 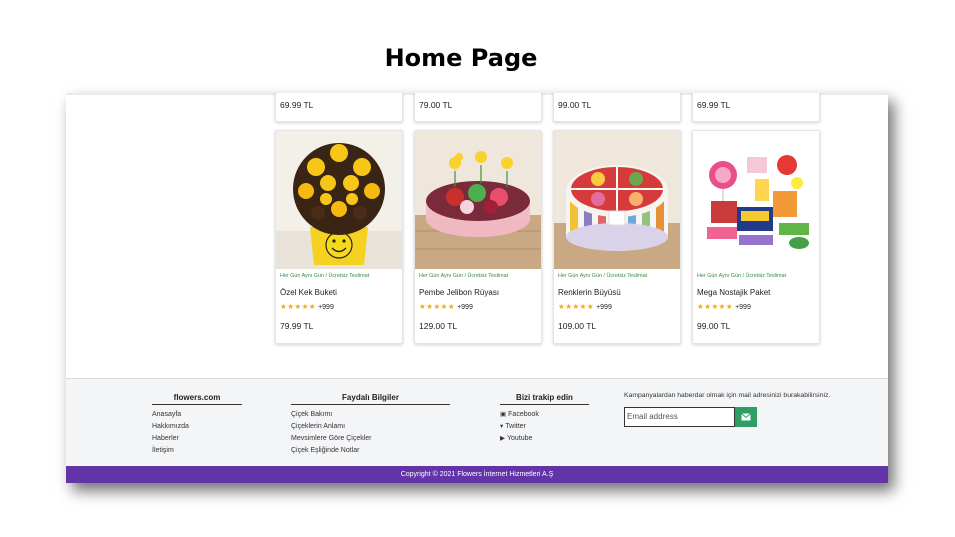 I want to click on twitter-icon: ▾, so click(x=502, y=426).